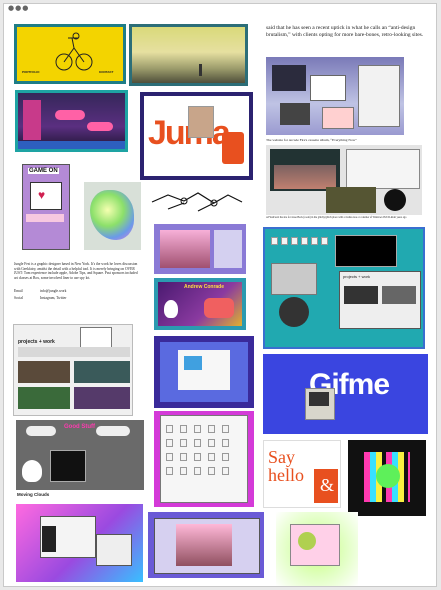 The width and height of the screenshot is (441, 590). What do you see at coordinates (53, 291) in the screenshot?
I see `bio-email: info@jungle.work` at bounding box center [53, 291].